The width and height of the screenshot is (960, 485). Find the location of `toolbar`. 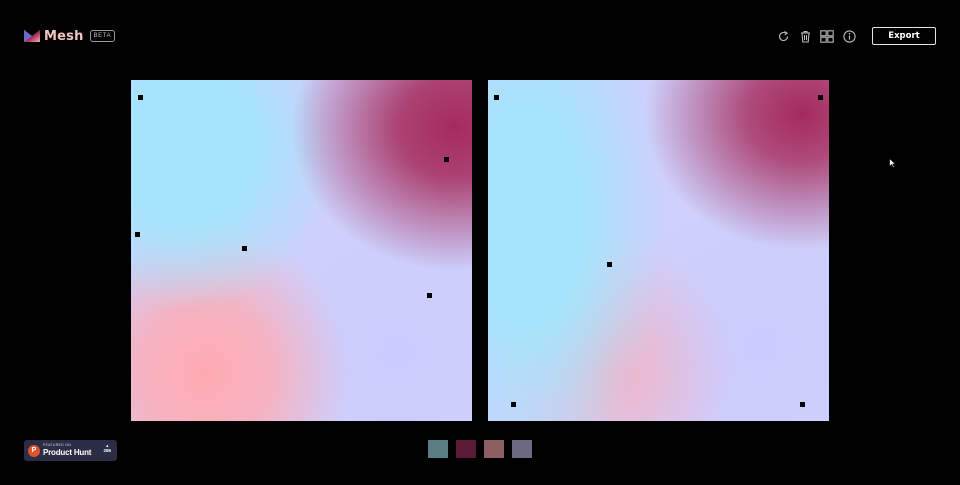

toolbar is located at coordinates (816, 36).